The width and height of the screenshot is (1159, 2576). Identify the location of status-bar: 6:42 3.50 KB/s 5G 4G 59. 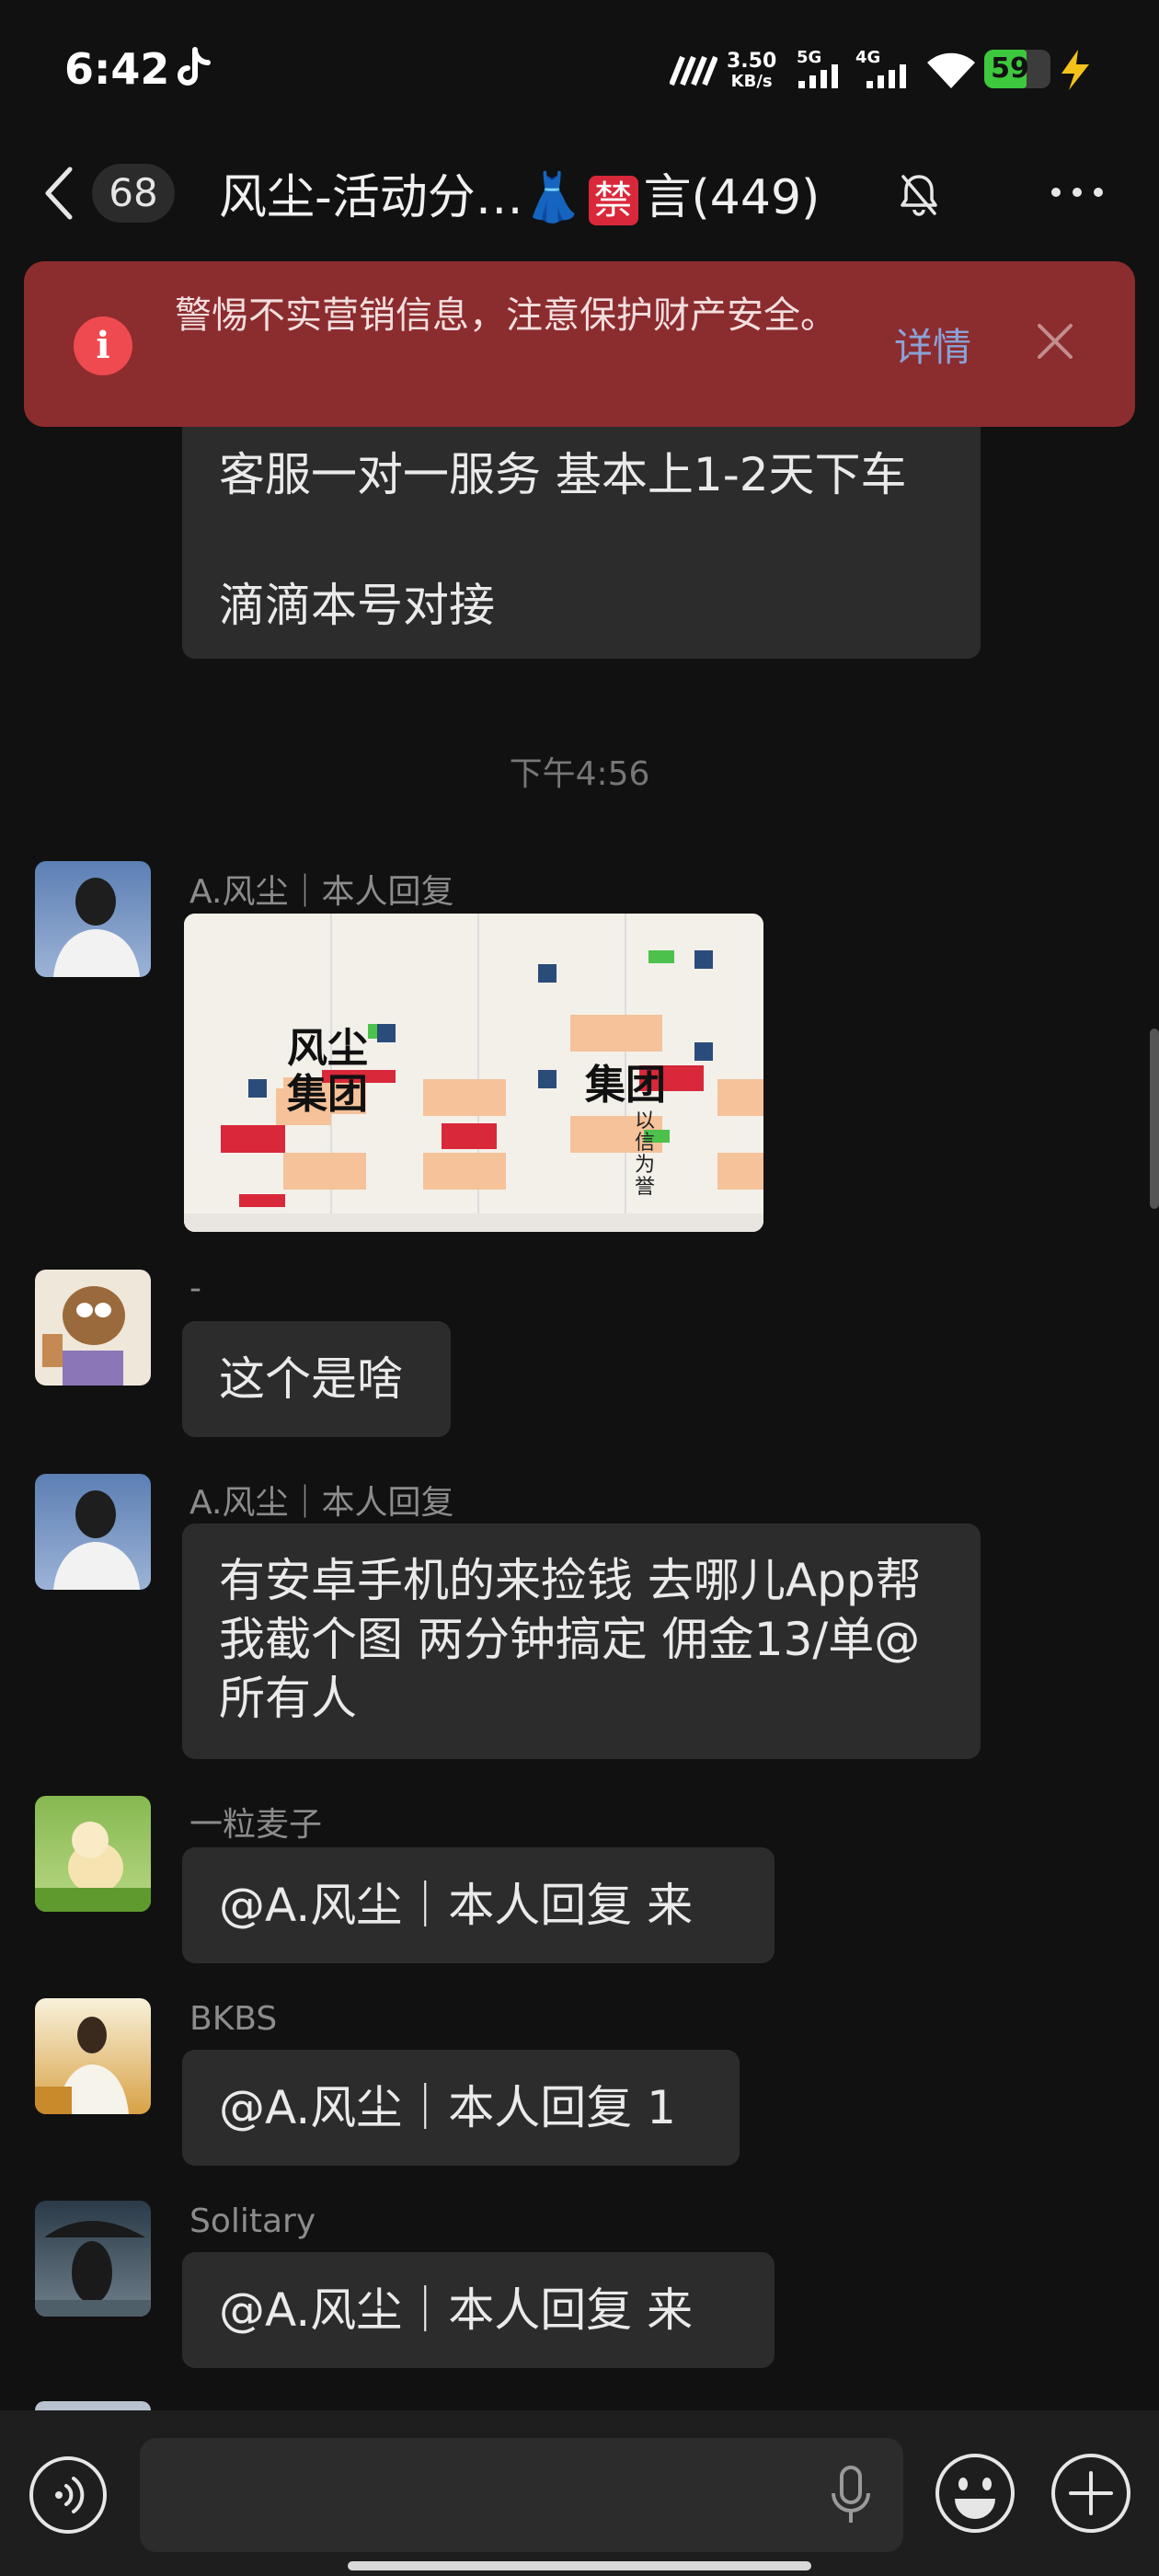
(579, 69).